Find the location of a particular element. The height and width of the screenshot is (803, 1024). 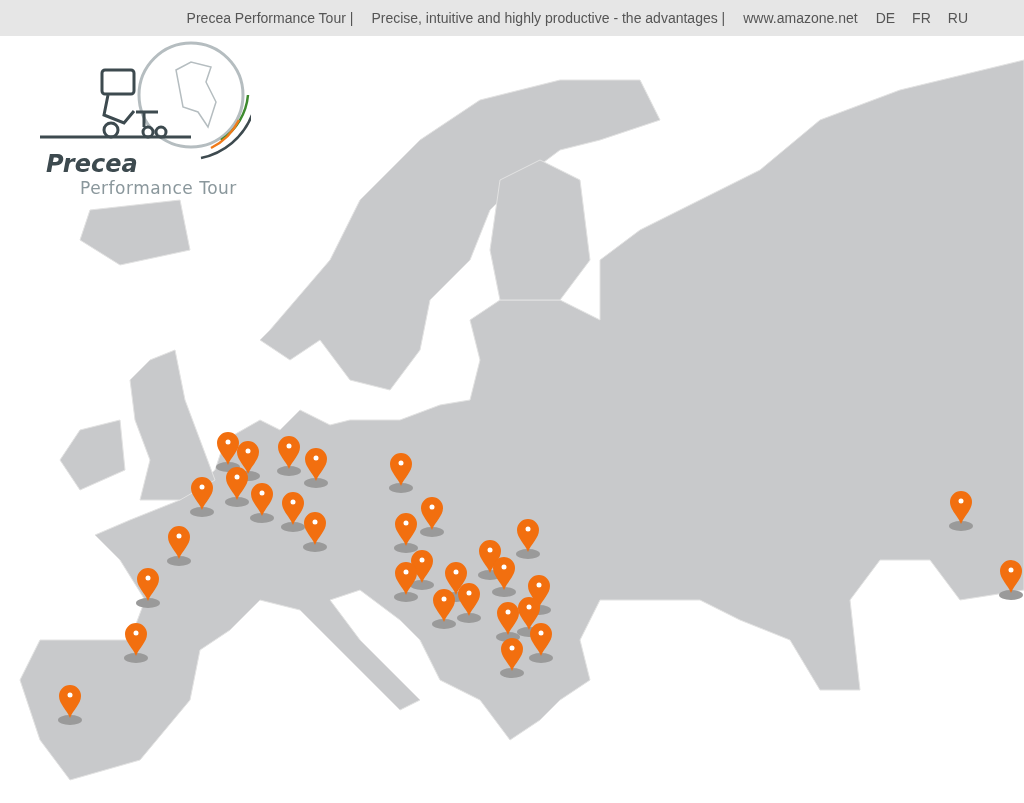

logo-title: Precea is located at coordinates (92, 164).